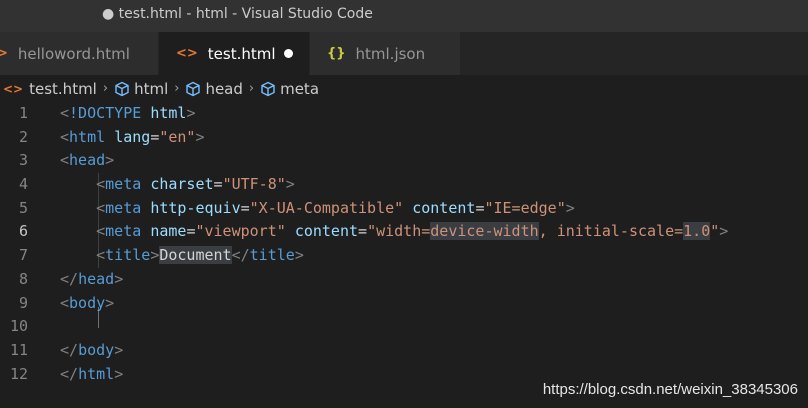 This screenshot has width=808, height=408. I want to click on code-token: lang, so click(132, 136).